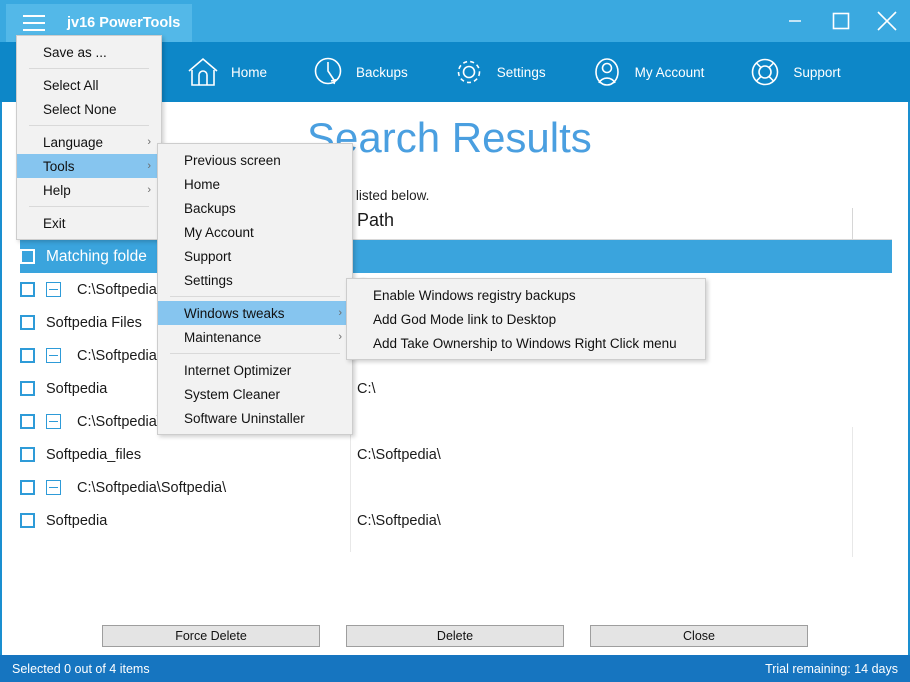 The image size is (910, 682). Describe the element at coordinates (94, 322) in the screenshot. I see `row-name: Softpedia Files` at that location.